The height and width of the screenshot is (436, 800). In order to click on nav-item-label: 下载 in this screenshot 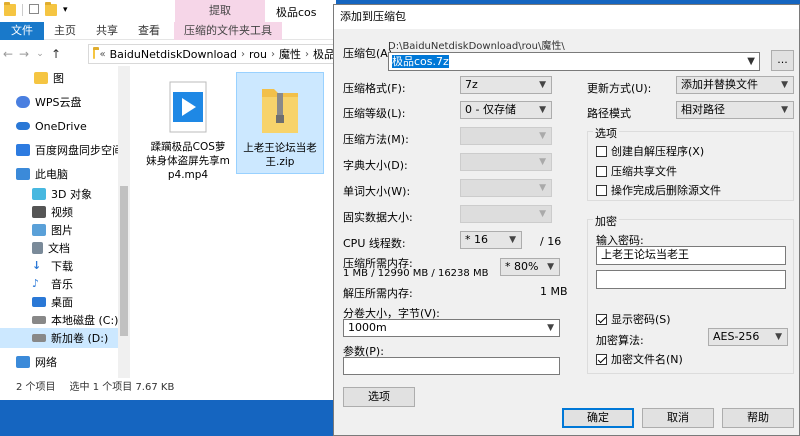, I will do `click(62, 266)`.